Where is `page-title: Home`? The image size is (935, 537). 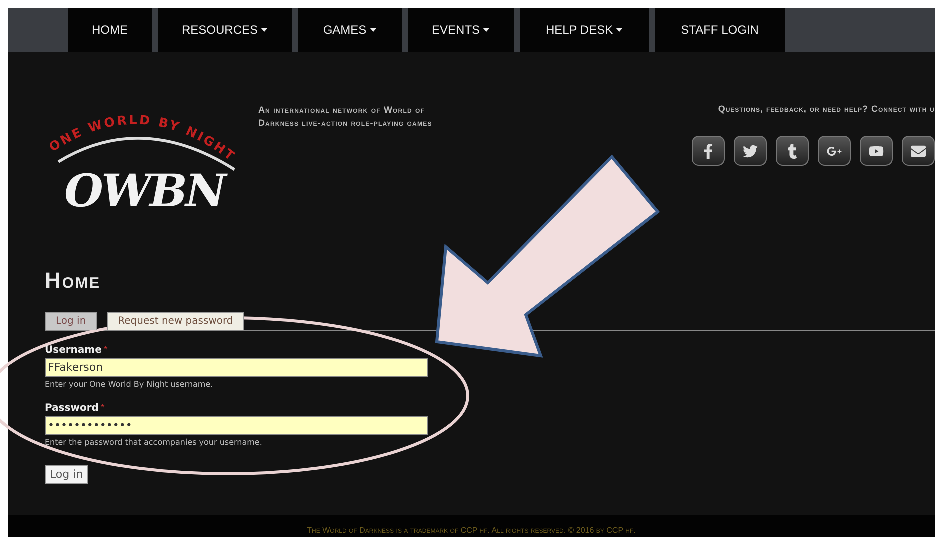
page-title: Home is located at coordinates (73, 281).